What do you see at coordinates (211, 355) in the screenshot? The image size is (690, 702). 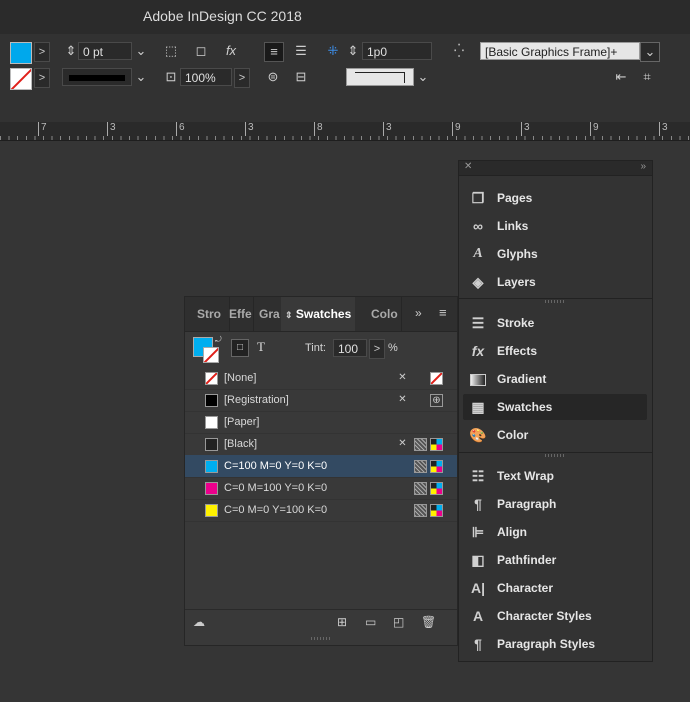 I see `panel-stroke-swatch` at bounding box center [211, 355].